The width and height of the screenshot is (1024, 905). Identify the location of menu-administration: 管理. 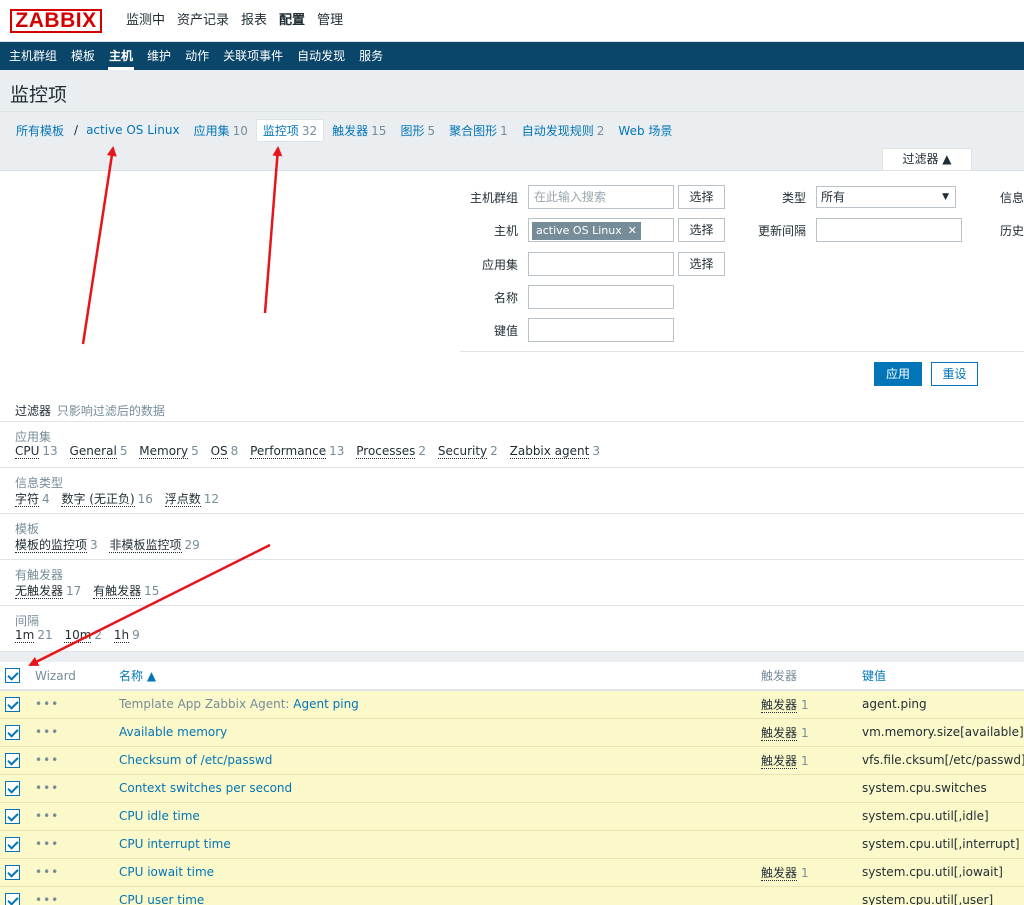
(330, 21).